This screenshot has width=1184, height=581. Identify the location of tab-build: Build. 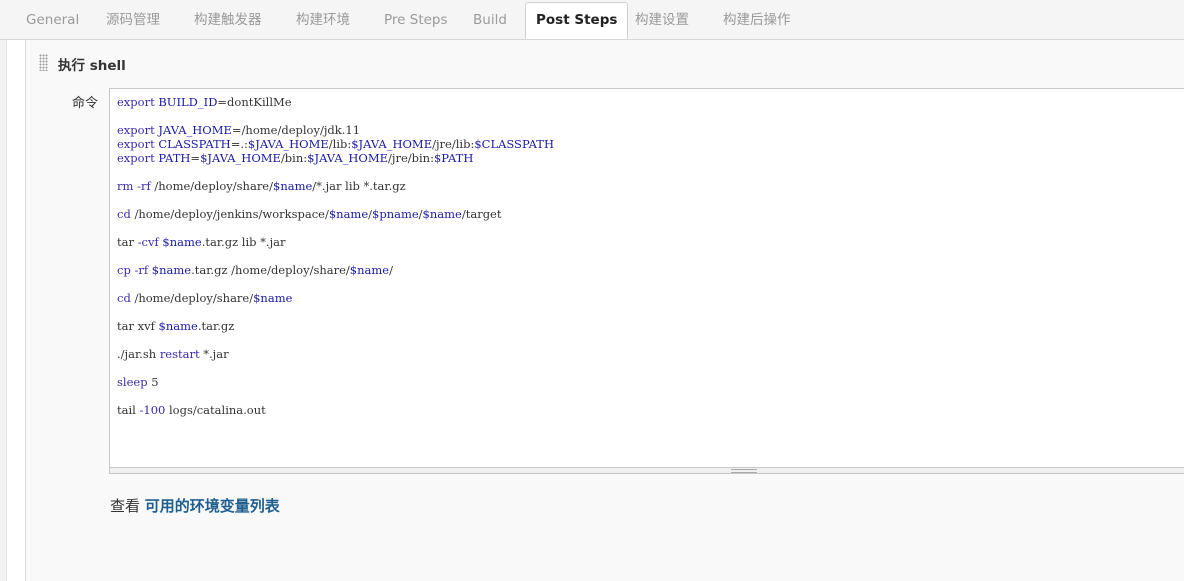
(490, 19).